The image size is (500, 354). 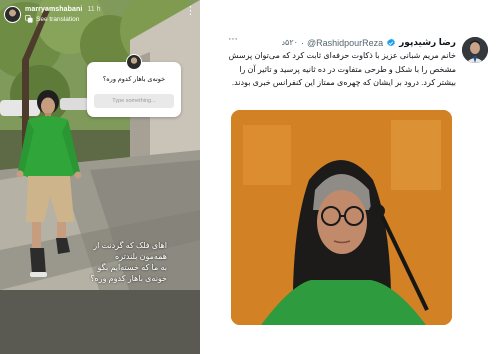 I want to click on story-username: marryamshabani, so click(x=53, y=9).